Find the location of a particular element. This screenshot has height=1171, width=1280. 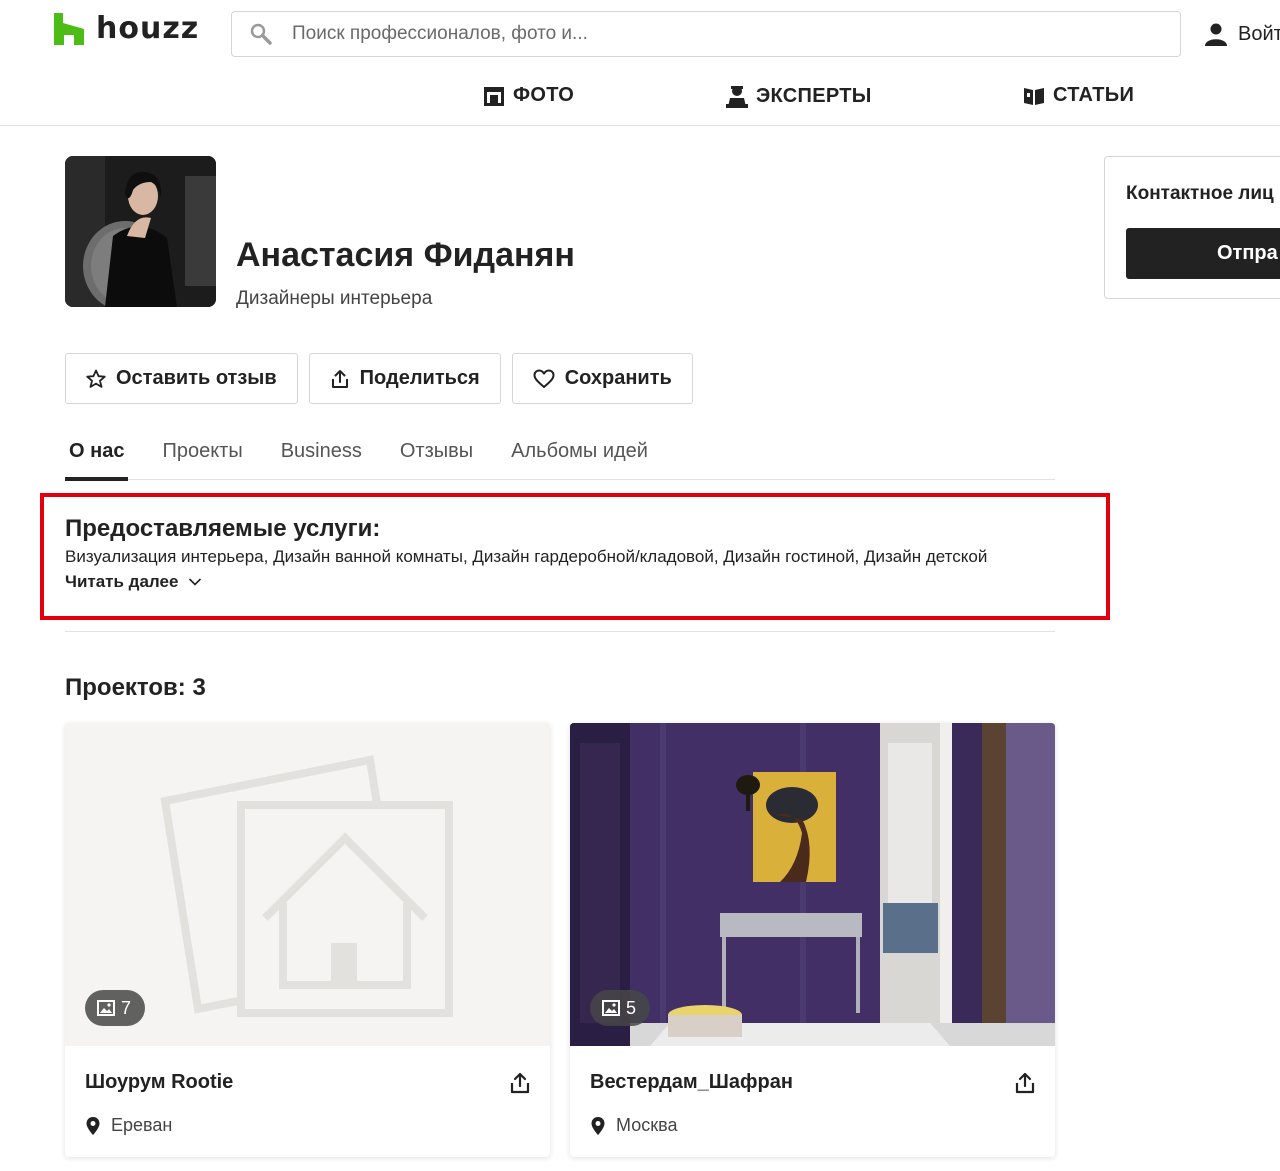

search-input is located at coordinates (722, 34).